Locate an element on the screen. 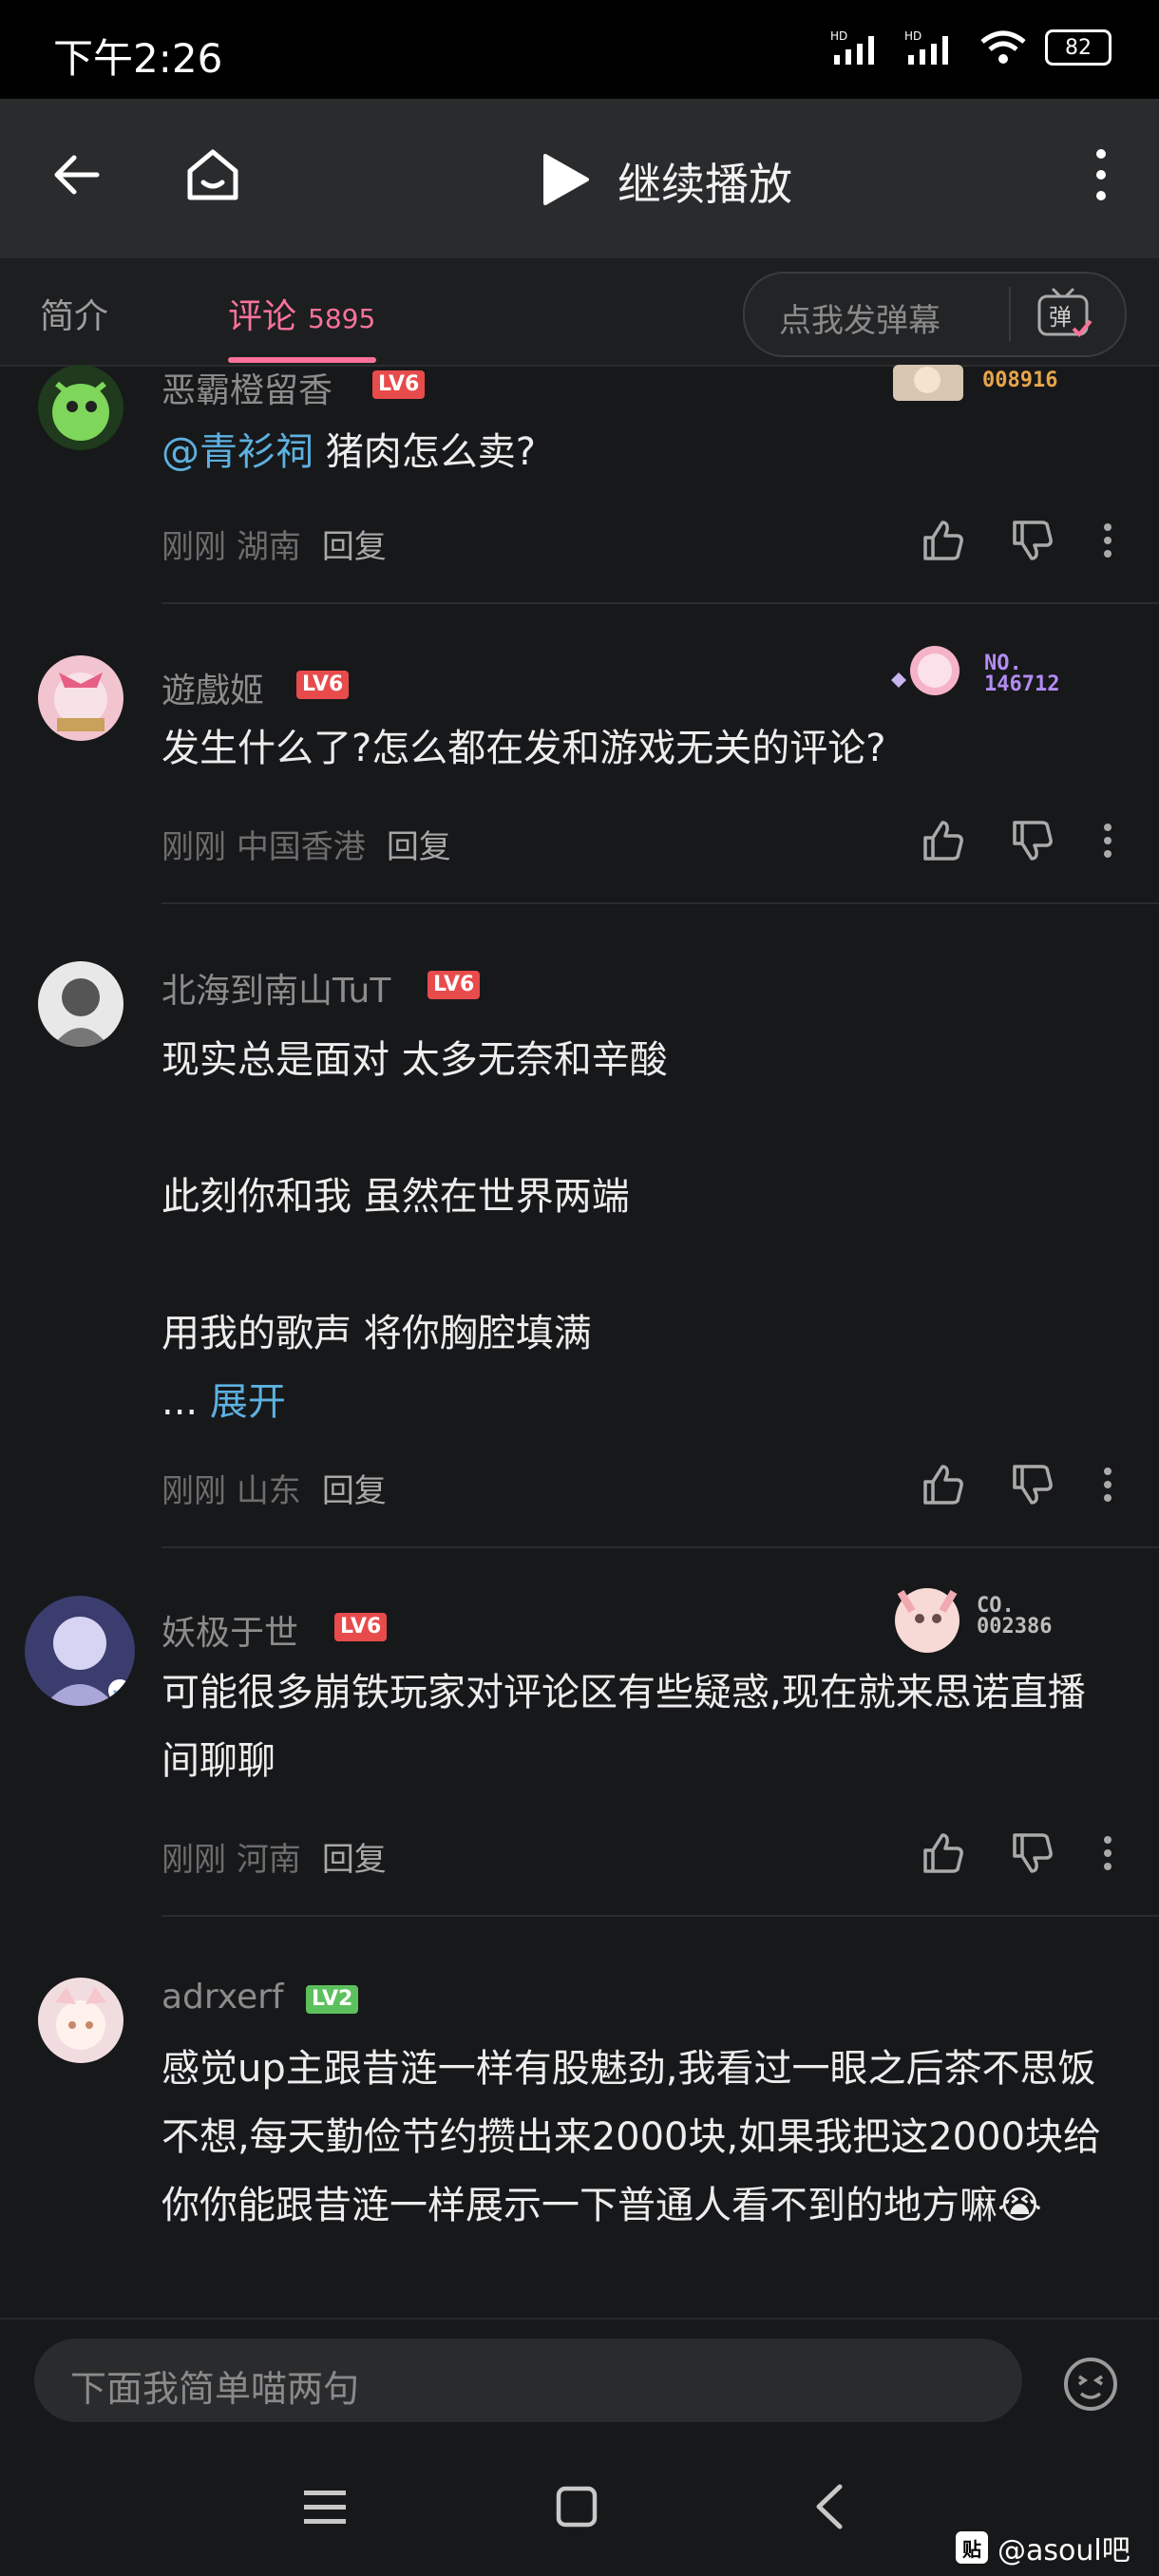  danmaku-icon-text: 弹 is located at coordinates (1060, 317).